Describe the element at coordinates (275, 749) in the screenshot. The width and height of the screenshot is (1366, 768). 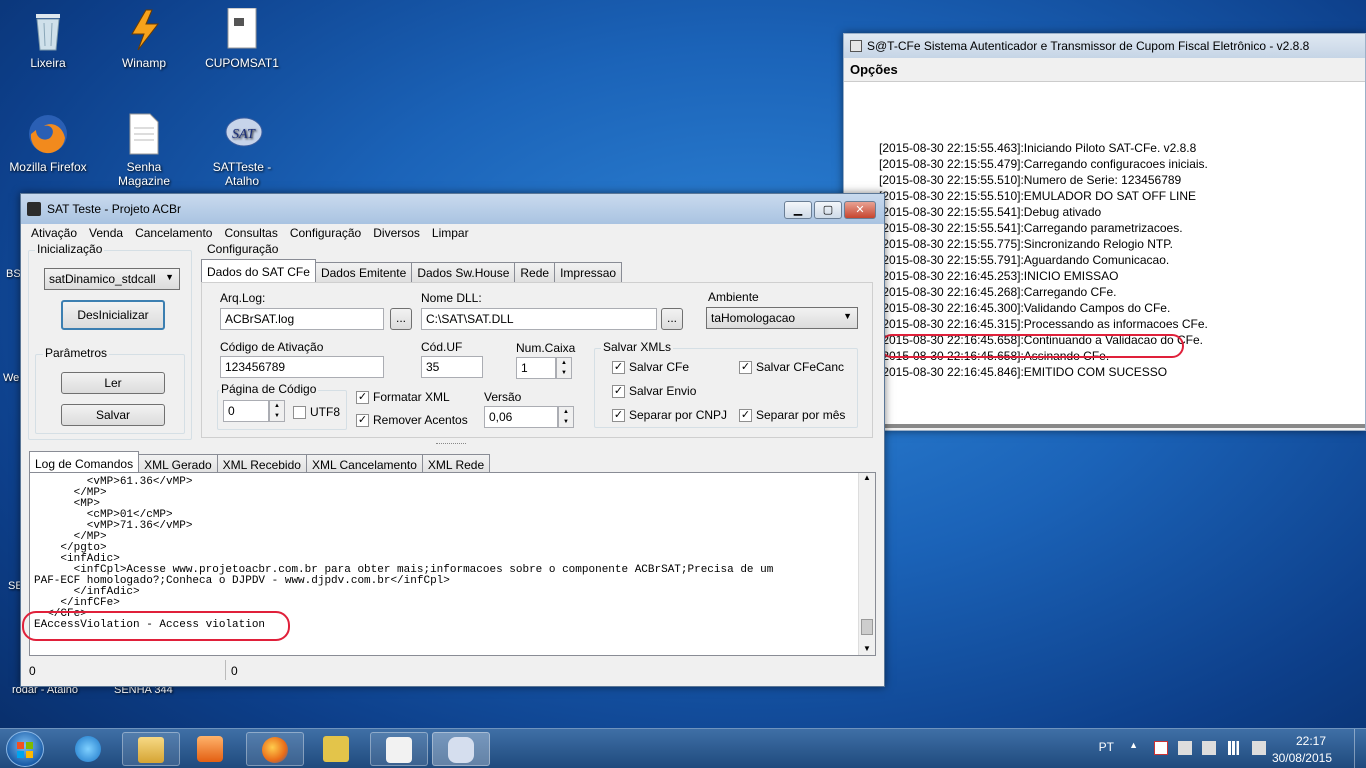
I see `taskbar-firefox` at that location.